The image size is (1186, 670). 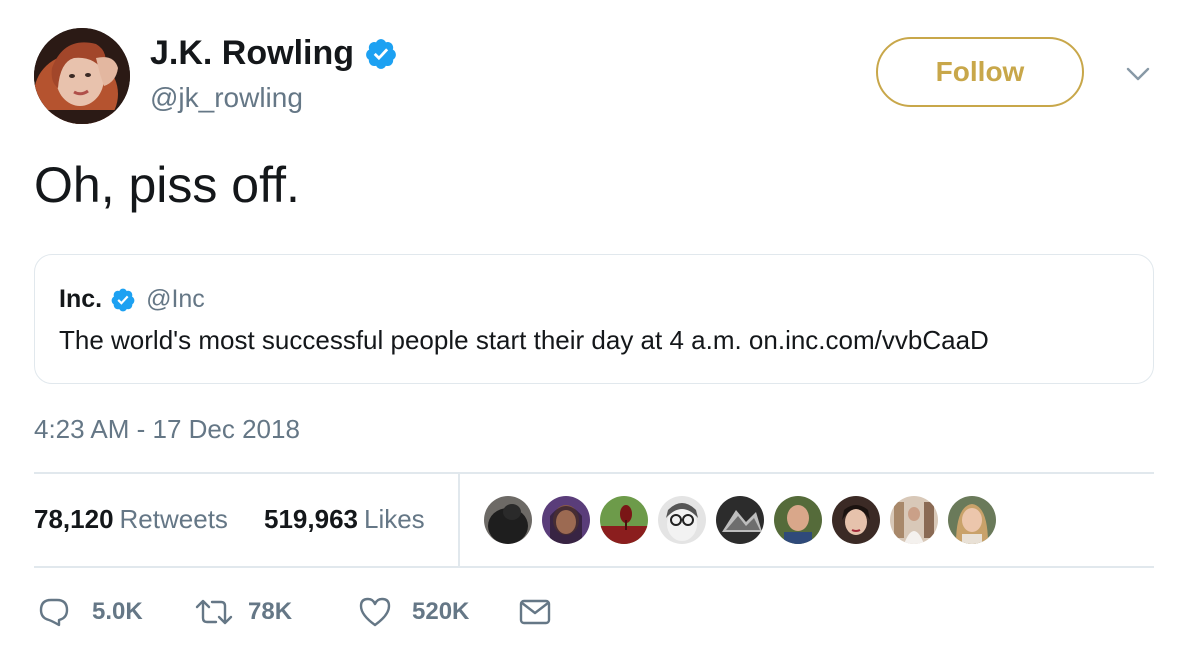 I want to click on like-button: 520K, so click(x=413, y=612).